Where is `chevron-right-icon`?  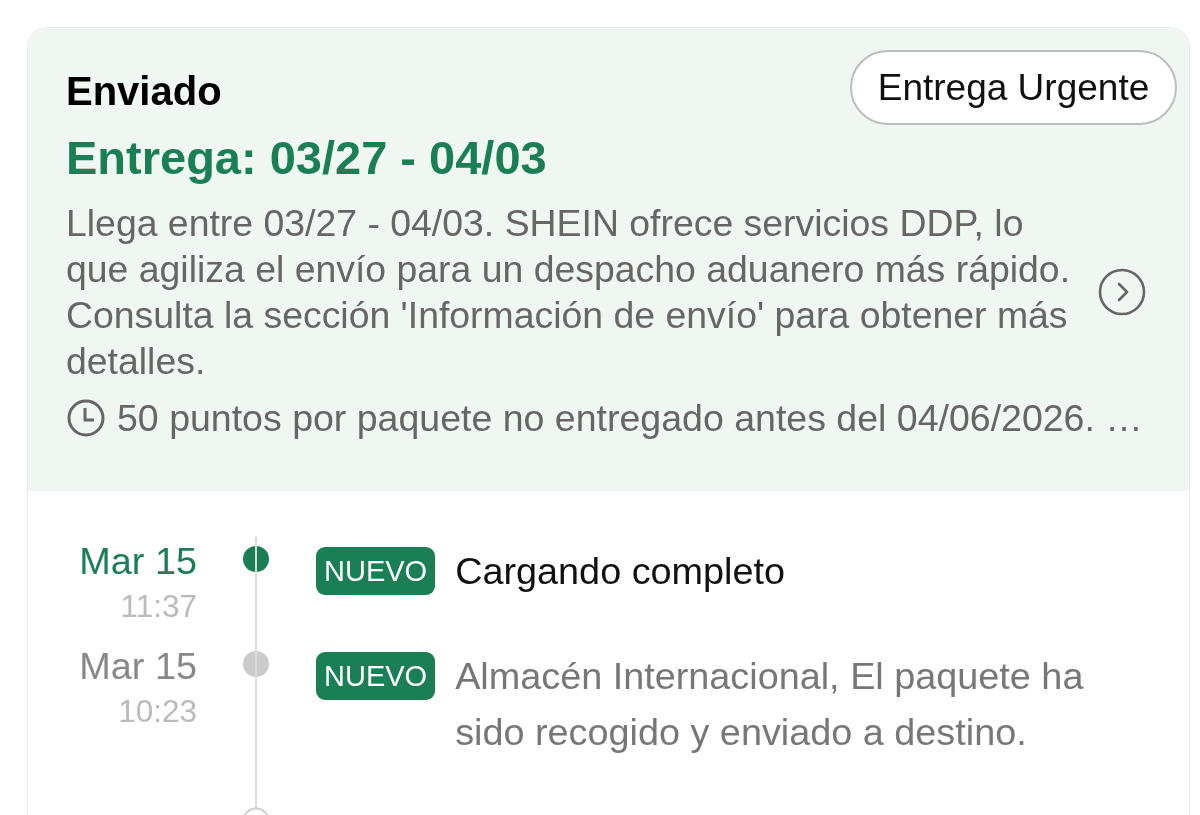
chevron-right-icon is located at coordinates (1122, 292).